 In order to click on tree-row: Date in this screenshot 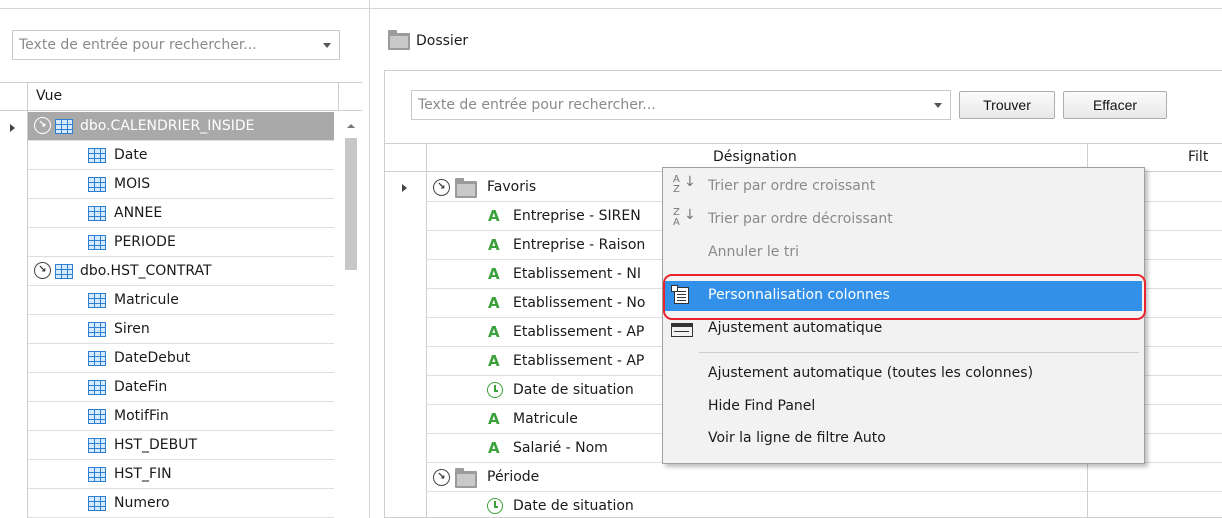, I will do `click(181, 155)`.